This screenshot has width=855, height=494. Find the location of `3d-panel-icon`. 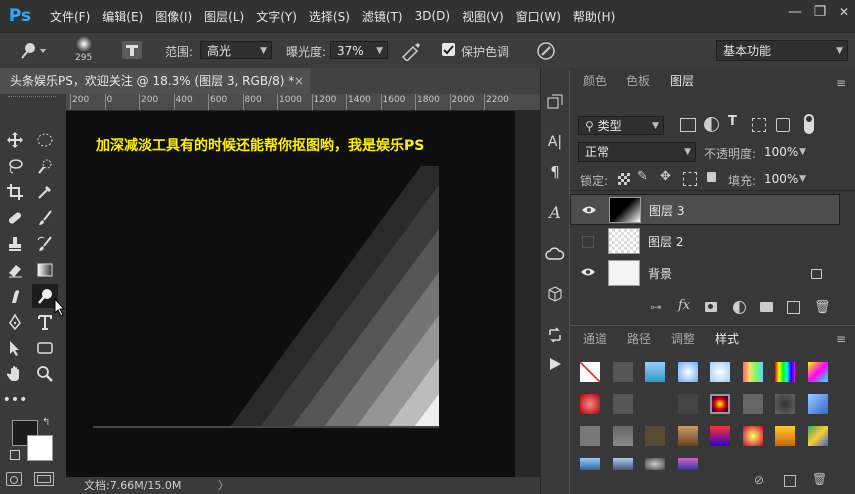

3d-panel-icon is located at coordinates (555, 294).